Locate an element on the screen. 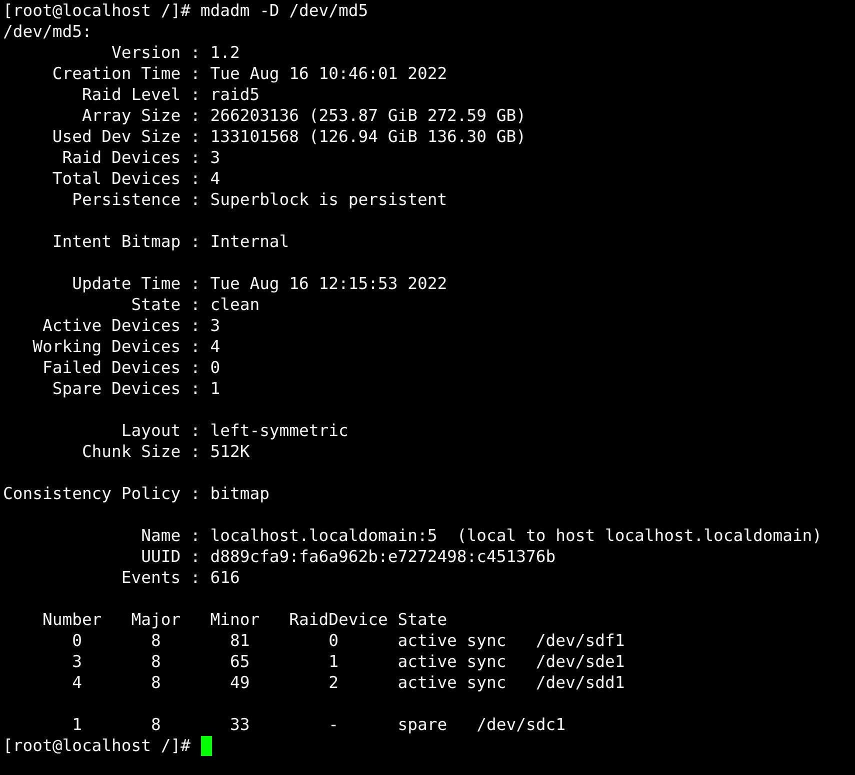 Image resolution: width=855 pixels, height=775 pixels. terminal-line: 0 8 81 0 active sync /dev/sdf1 is located at coordinates (348, 640).